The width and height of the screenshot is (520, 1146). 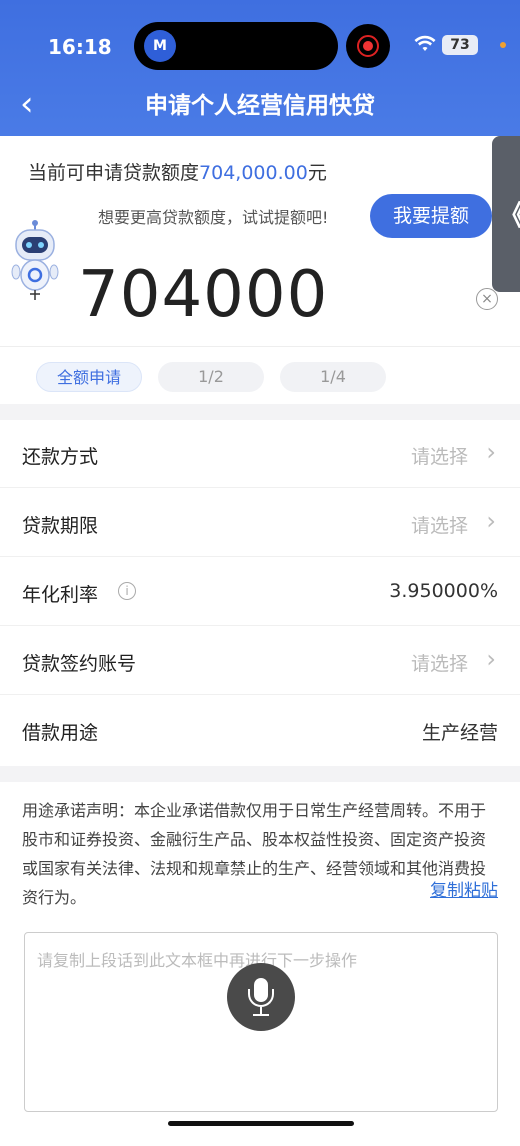 What do you see at coordinates (211, 377) in the screenshot?
I see `chip-half: 1/2` at bounding box center [211, 377].